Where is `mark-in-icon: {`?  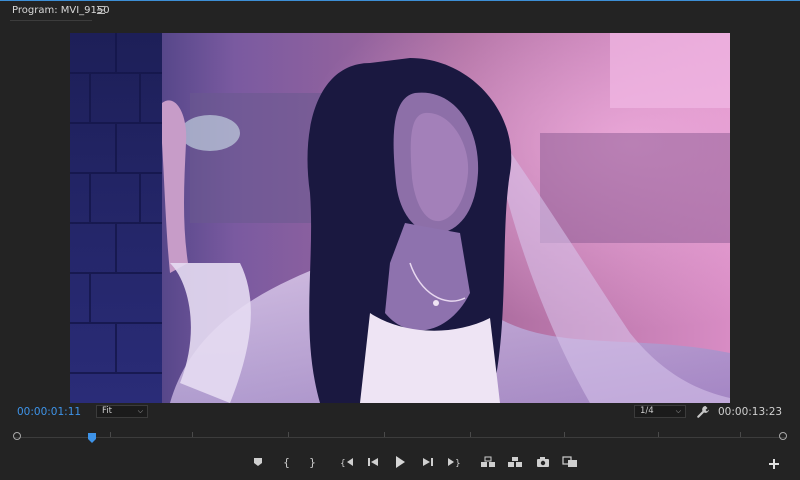
mark-in-icon: { is located at coordinates (286, 462).